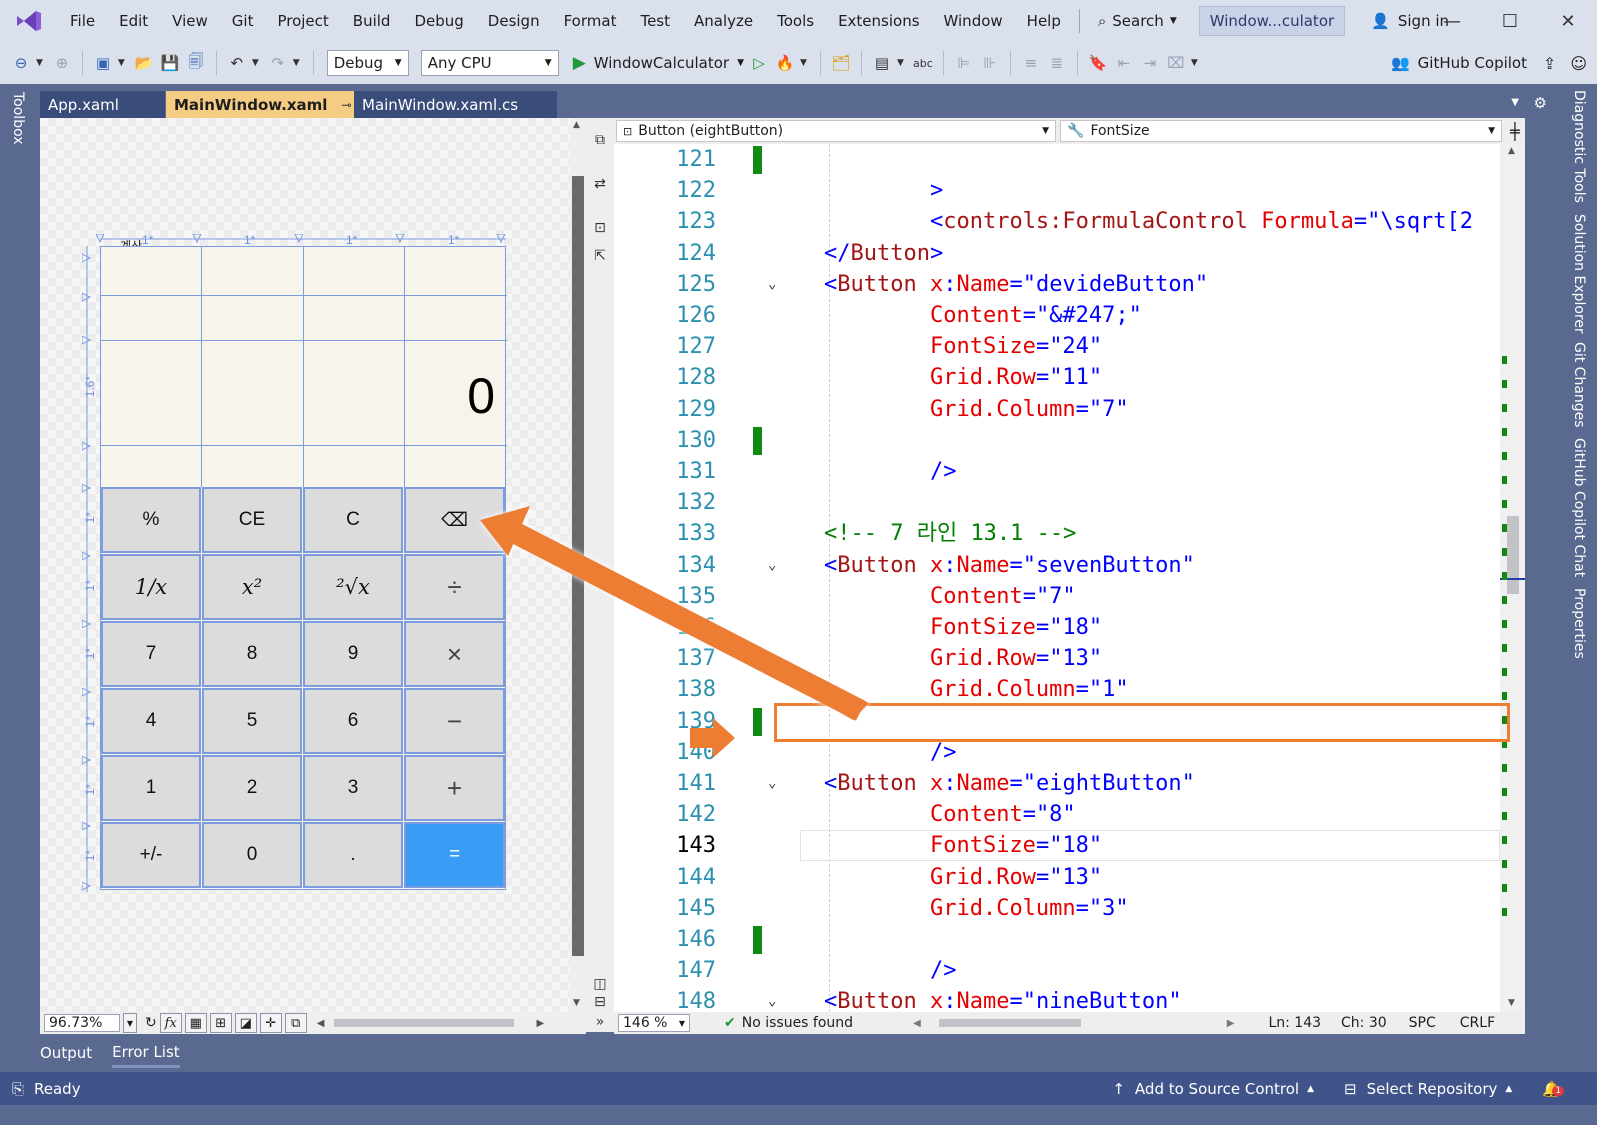 The width and height of the screenshot is (1597, 1125). I want to click on horizontal-scroll-thumb, so click(424, 1023).